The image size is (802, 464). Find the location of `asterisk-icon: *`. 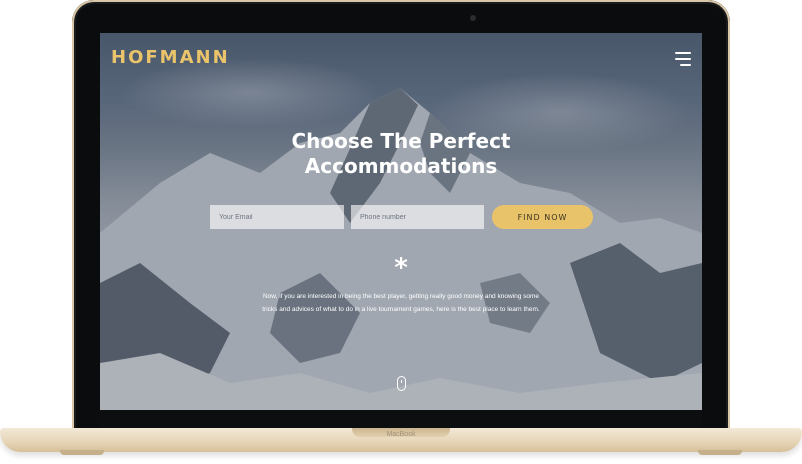

asterisk-icon: * is located at coordinates (401, 268).